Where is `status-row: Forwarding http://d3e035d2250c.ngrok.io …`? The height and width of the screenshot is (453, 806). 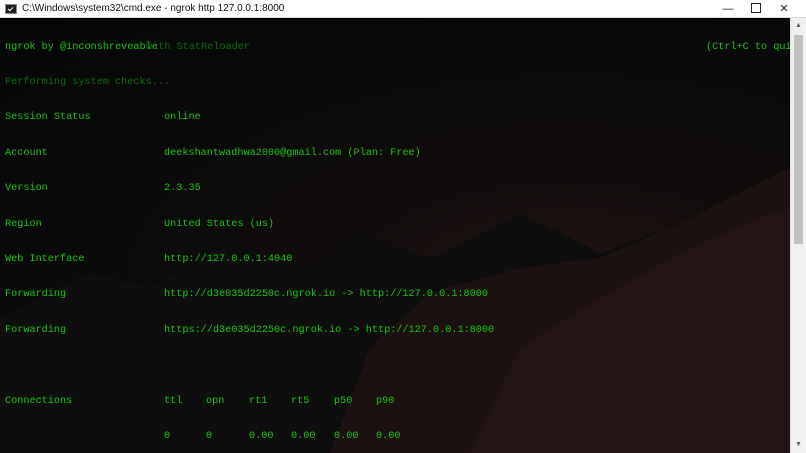
status-row: Forwarding http://d3e035d2250c.ngrok.io … is located at coordinates (246, 295).